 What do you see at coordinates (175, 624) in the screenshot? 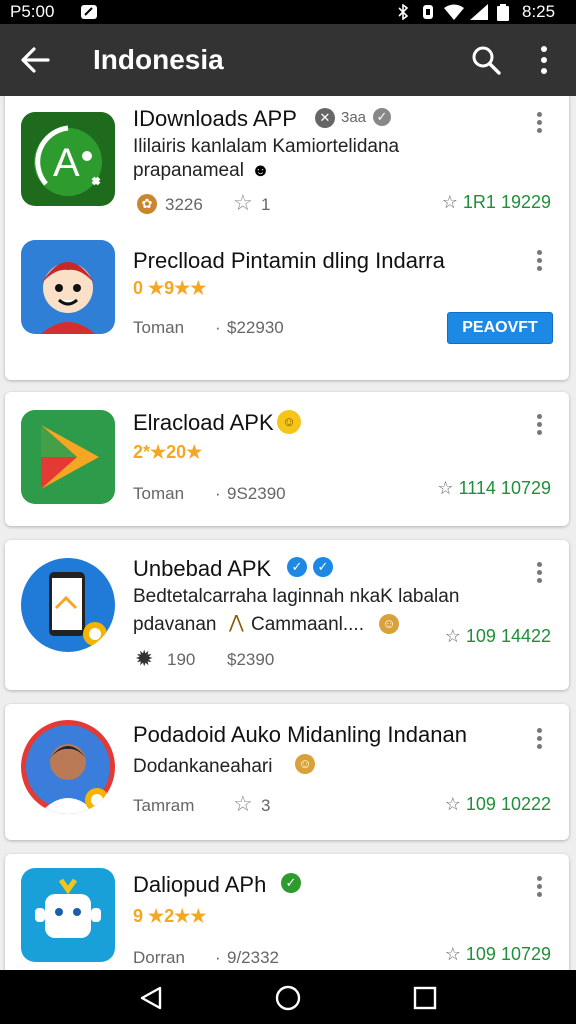
I see `app-description-line2: pdavanan` at bounding box center [175, 624].